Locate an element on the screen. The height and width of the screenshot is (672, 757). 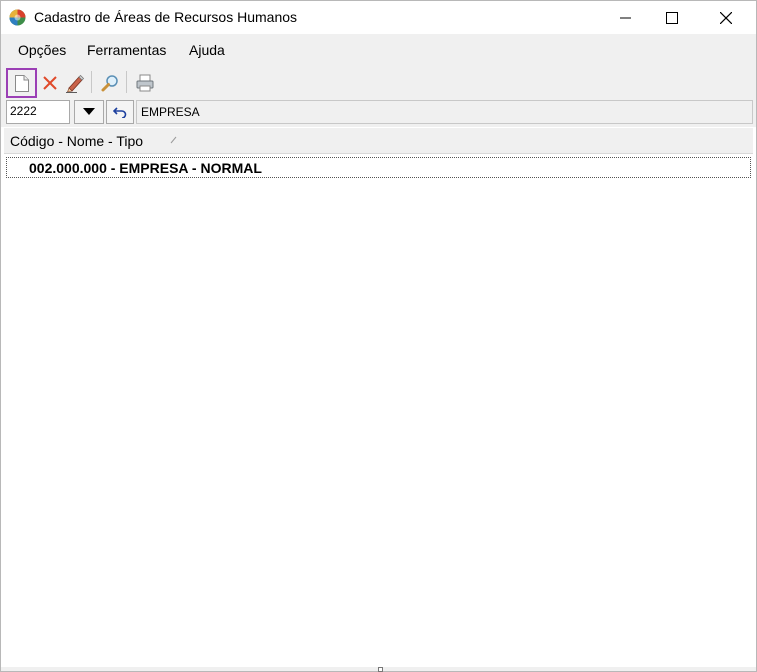
minimize-icon is located at coordinates (625, 17).